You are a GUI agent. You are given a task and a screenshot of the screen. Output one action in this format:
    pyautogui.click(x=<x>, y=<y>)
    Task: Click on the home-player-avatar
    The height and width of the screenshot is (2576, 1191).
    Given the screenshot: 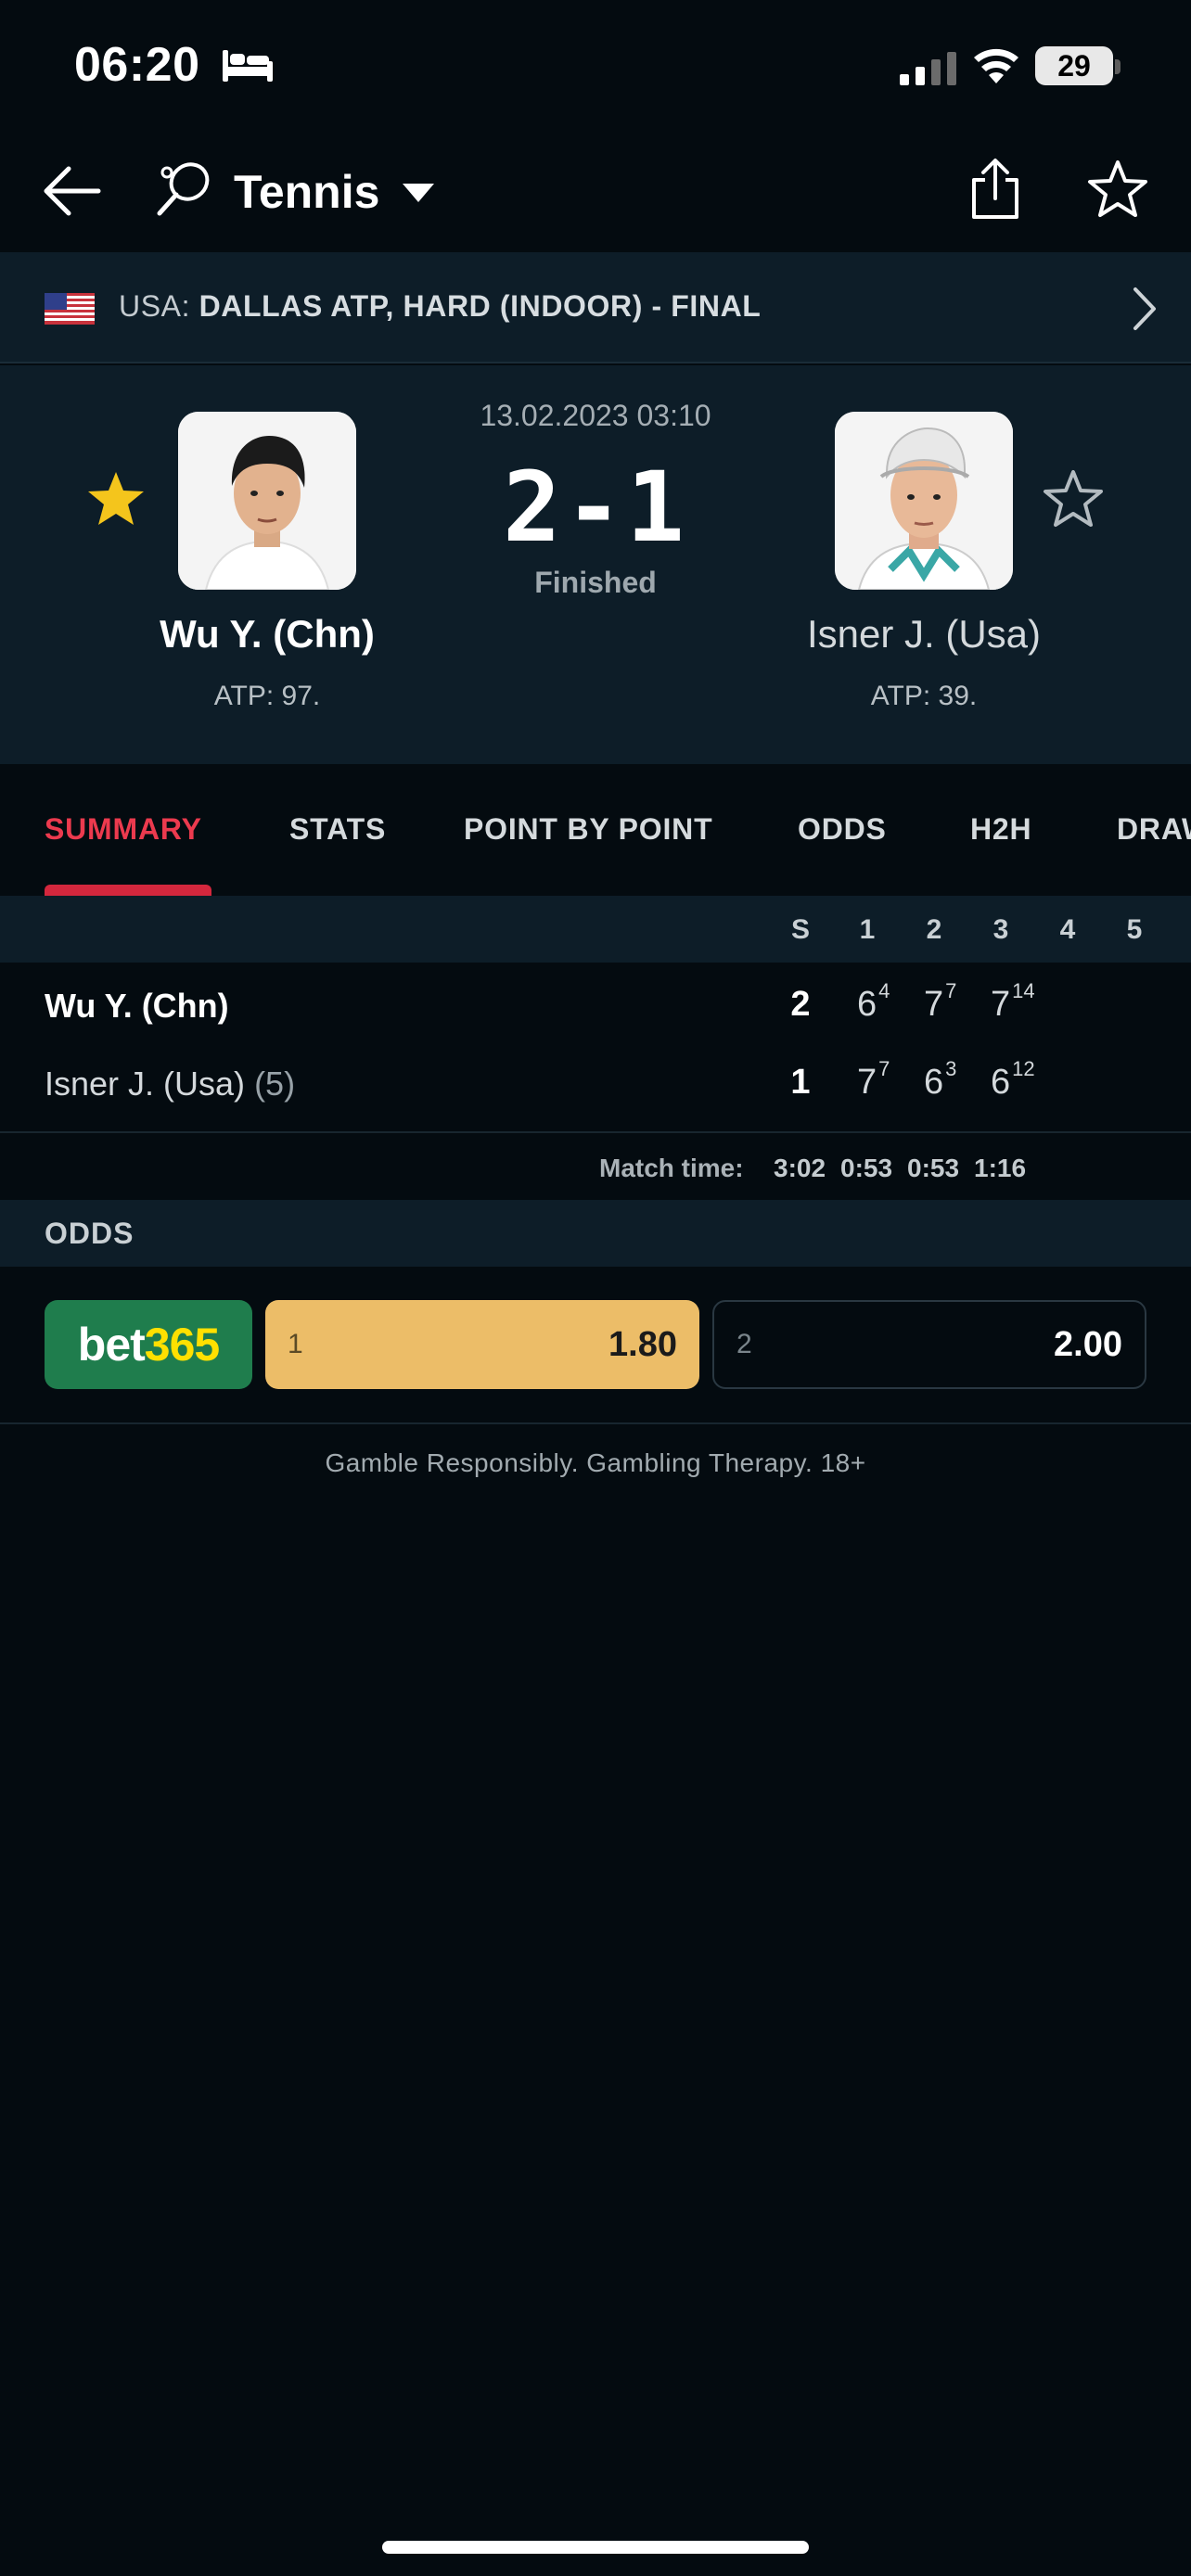 What is the action you would take?
    pyautogui.click(x=267, y=501)
    